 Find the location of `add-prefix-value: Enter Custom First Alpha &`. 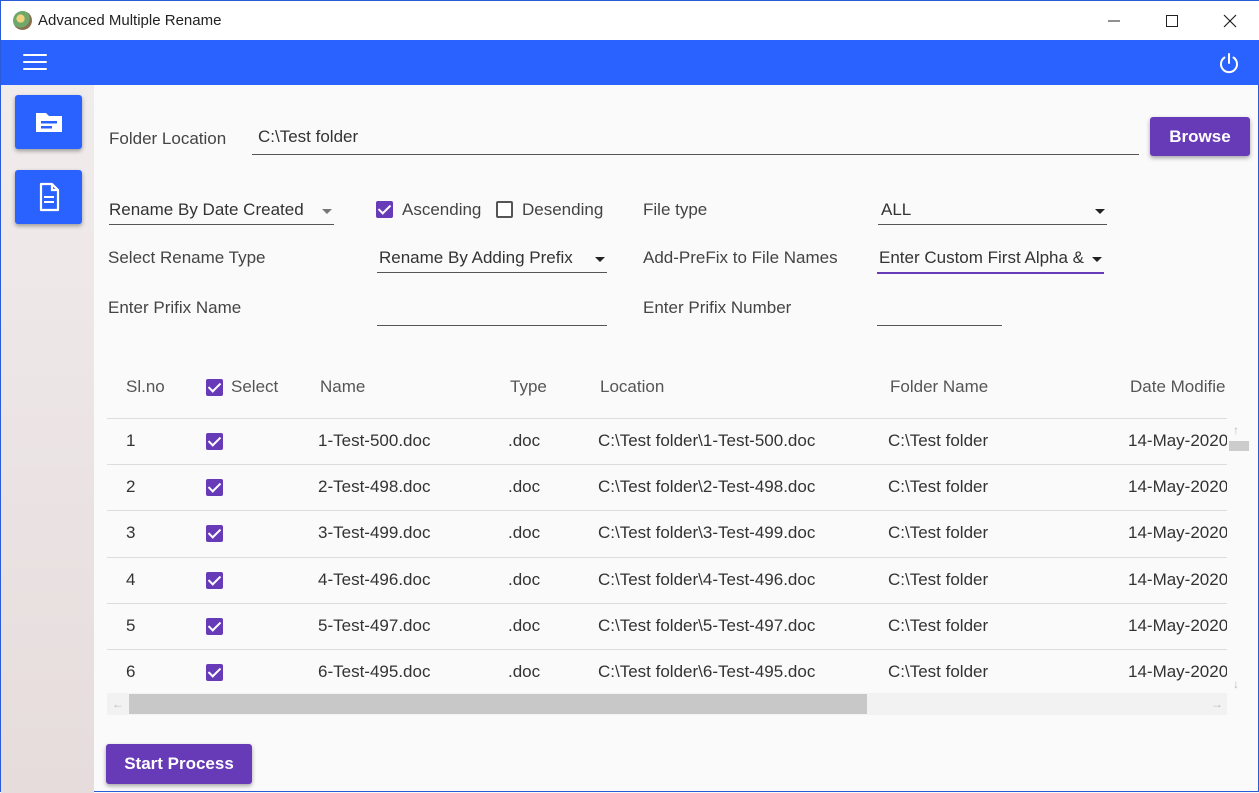

add-prefix-value: Enter Custom First Alpha & is located at coordinates (982, 257).